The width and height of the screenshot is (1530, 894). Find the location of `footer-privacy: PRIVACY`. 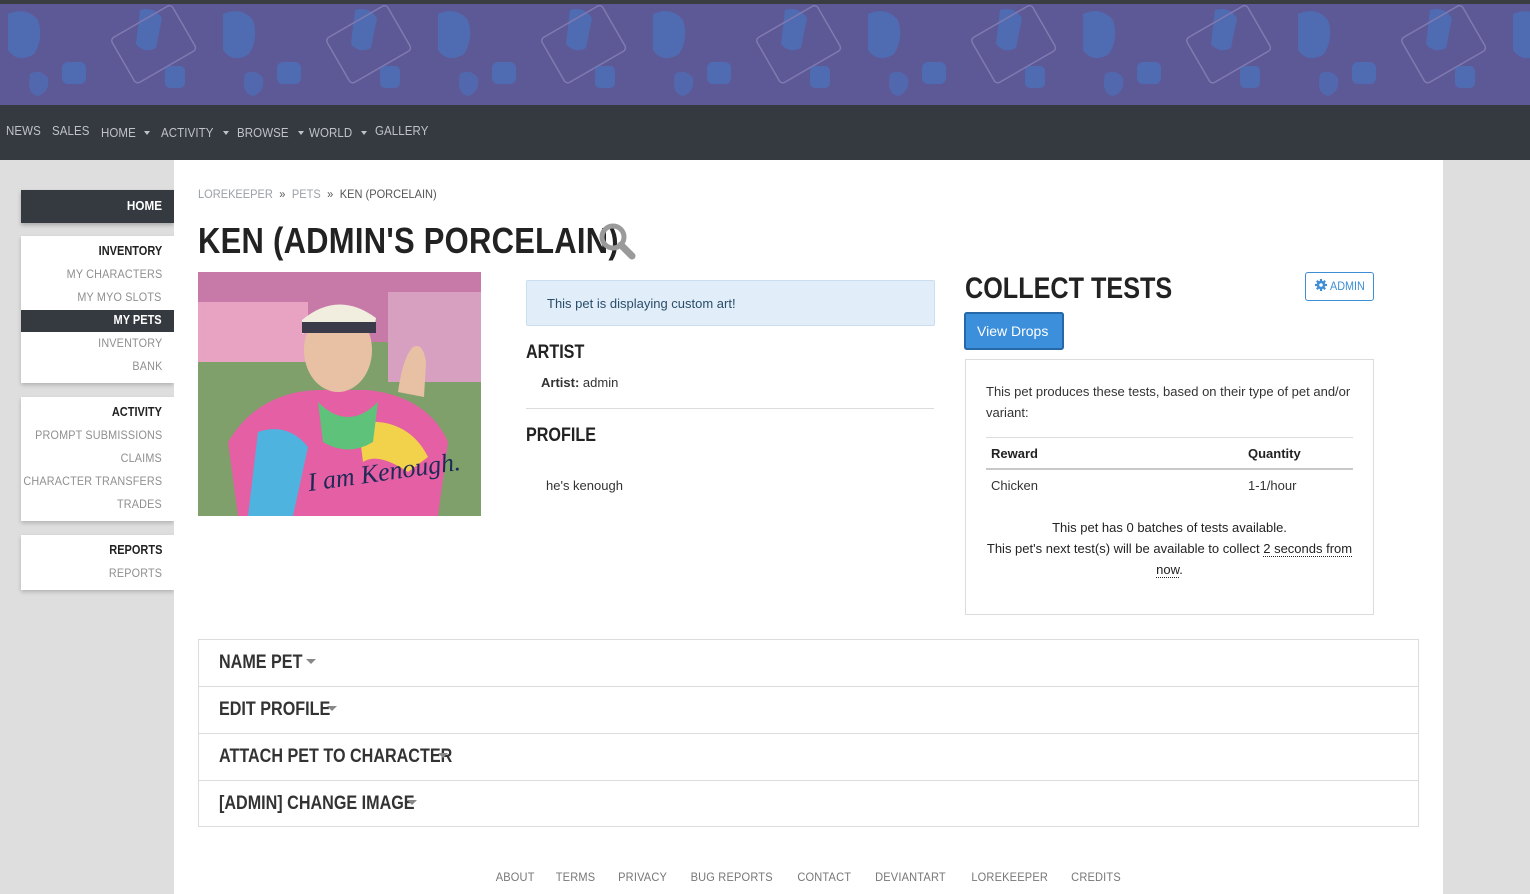

footer-privacy: PRIVACY is located at coordinates (642, 877).